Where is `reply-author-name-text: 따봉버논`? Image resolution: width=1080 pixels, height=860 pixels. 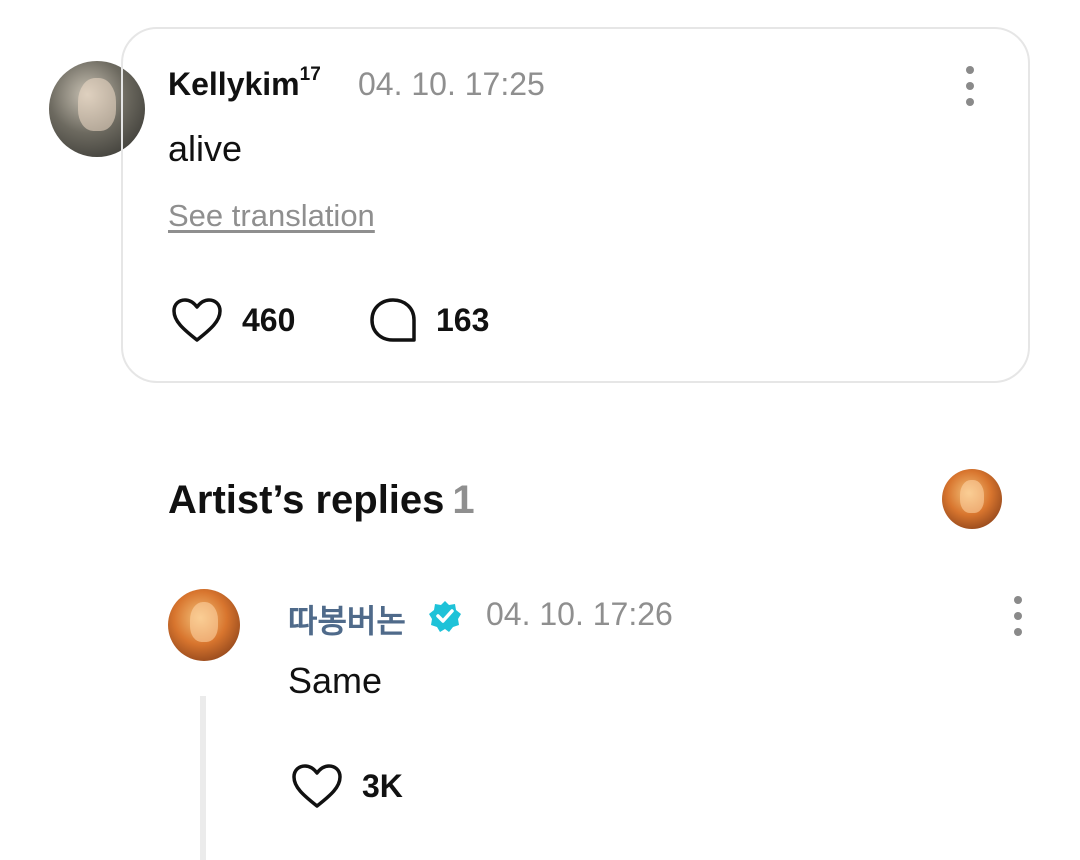 reply-author-name-text: 따봉버논 is located at coordinates (347, 621).